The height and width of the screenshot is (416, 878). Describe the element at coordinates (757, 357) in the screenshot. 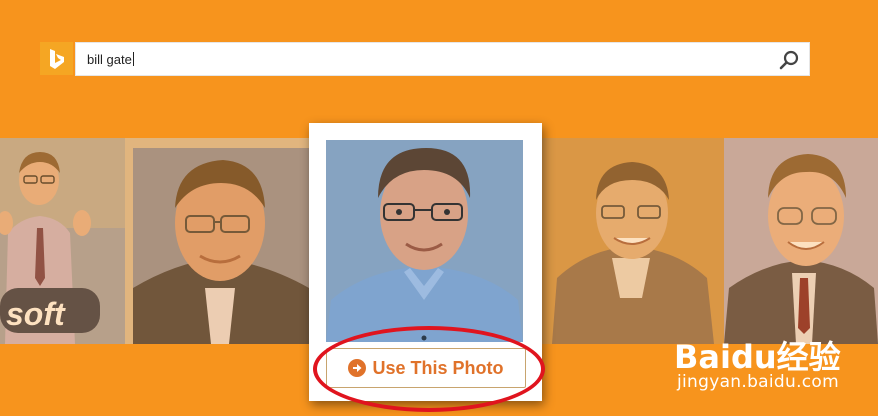

I see `watermark-brand: Baidu经验` at that location.